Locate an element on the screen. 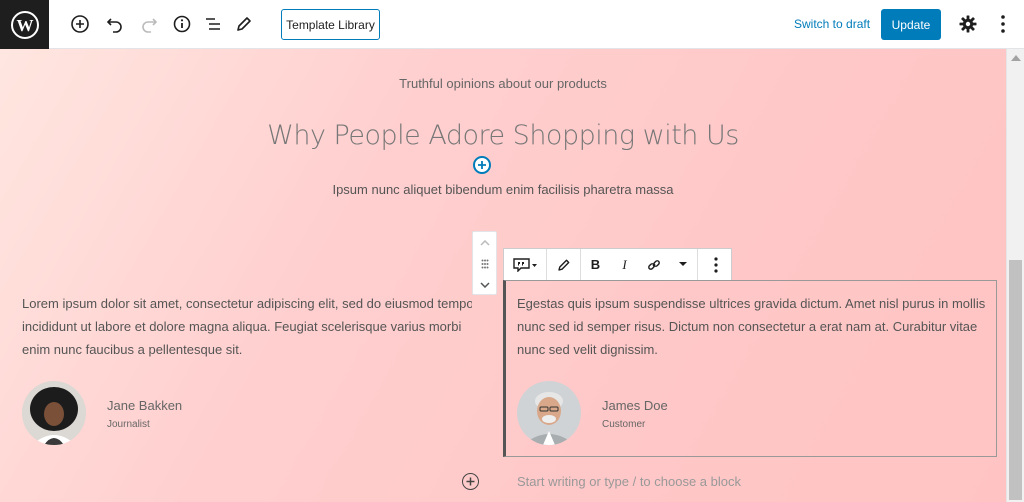 This screenshot has width=1024, height=502. page-heading: Why People Adore Shopping with Us is located at coordinates (503, 135).